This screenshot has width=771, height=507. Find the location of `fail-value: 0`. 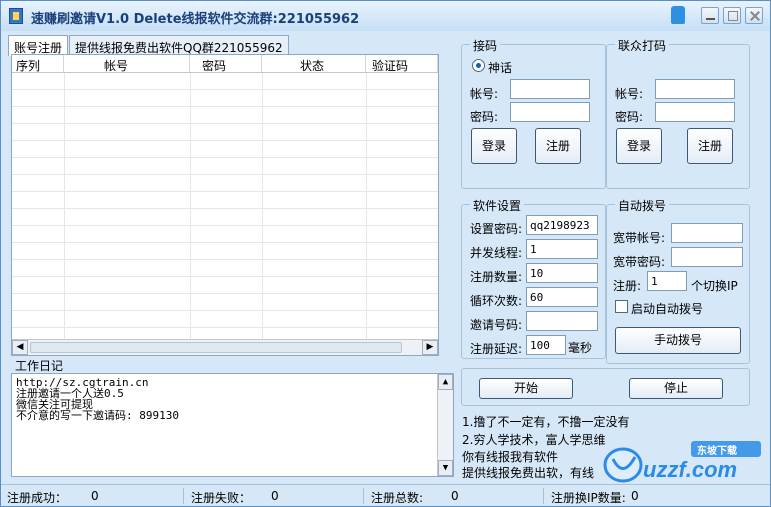

fail-value: 0 is located at coordinates (275, 496).